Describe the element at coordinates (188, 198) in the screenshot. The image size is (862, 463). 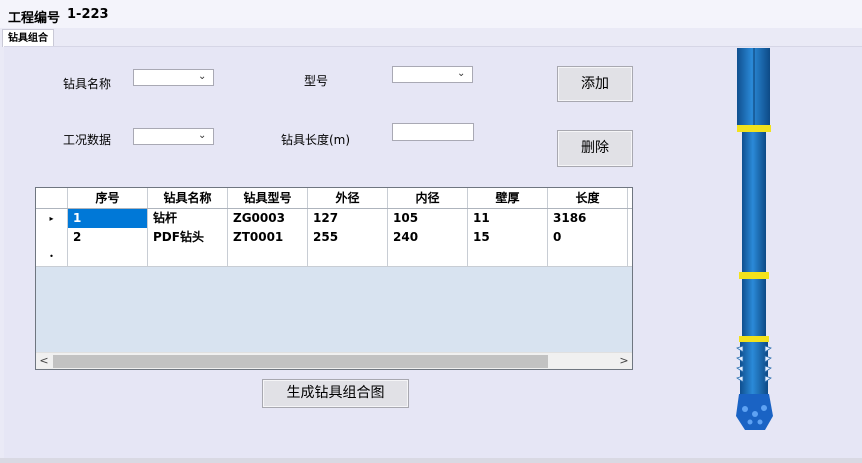
I see `column-header-tool-name: 钻具名称` at that location.